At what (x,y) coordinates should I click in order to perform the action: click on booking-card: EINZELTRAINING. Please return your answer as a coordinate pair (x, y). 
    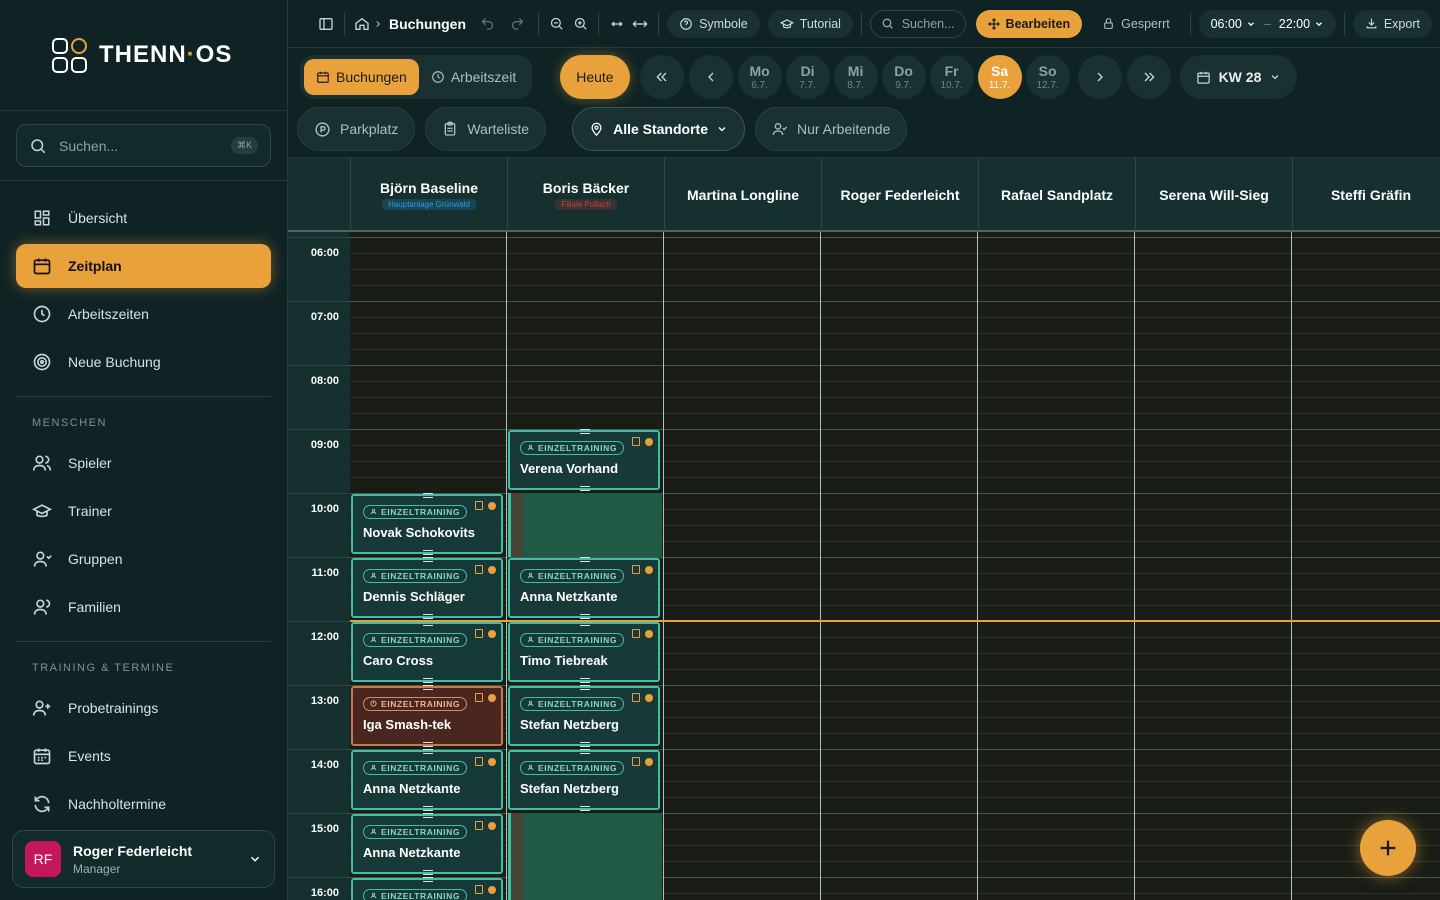
    Looking at the image, I should click on (427, 888).